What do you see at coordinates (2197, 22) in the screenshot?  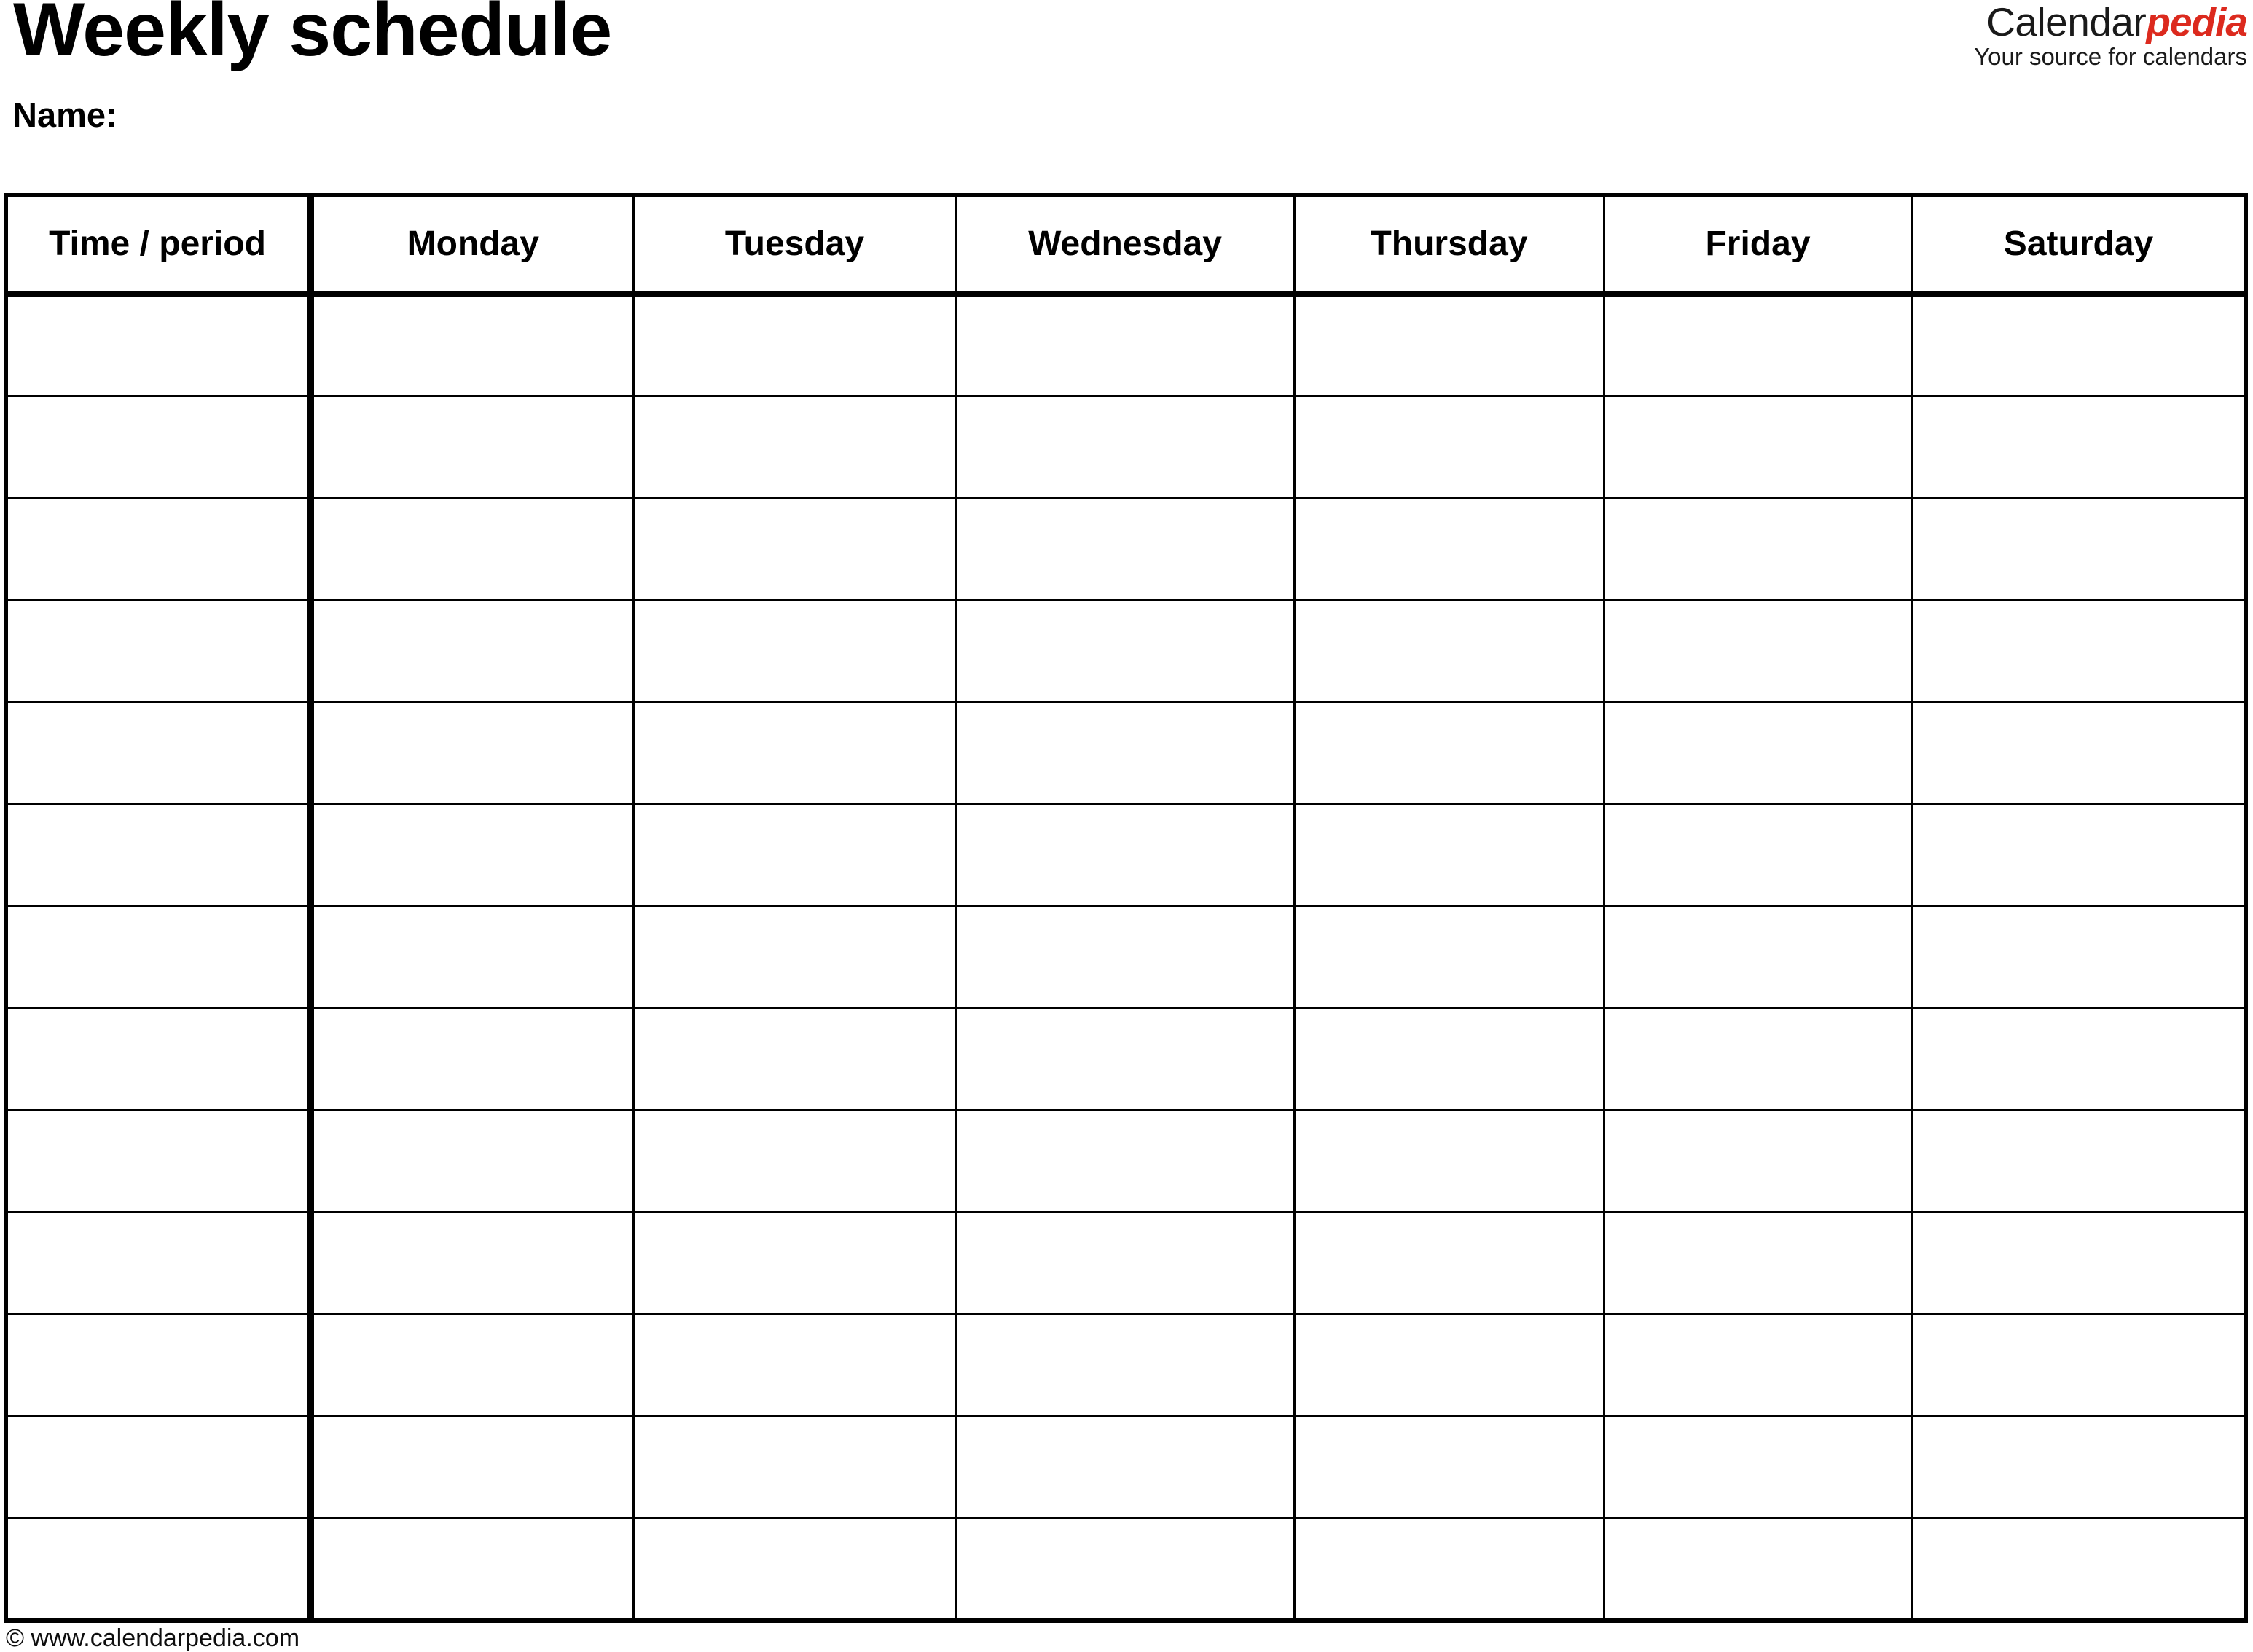 I see `brand-word-pedia: pedia` at bounding box center [2197, 22].